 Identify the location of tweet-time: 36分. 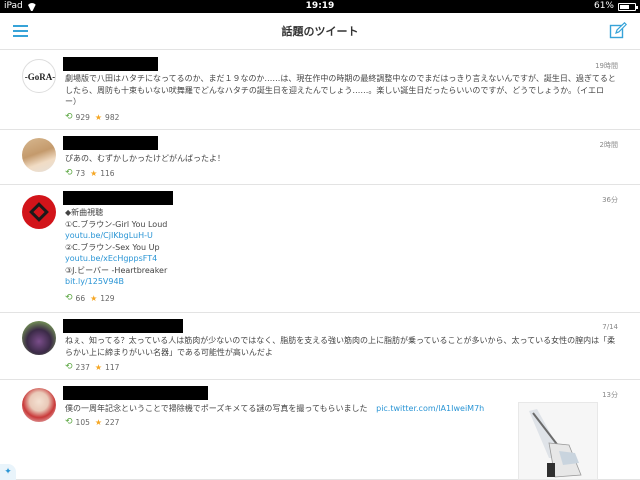
(610, 200).